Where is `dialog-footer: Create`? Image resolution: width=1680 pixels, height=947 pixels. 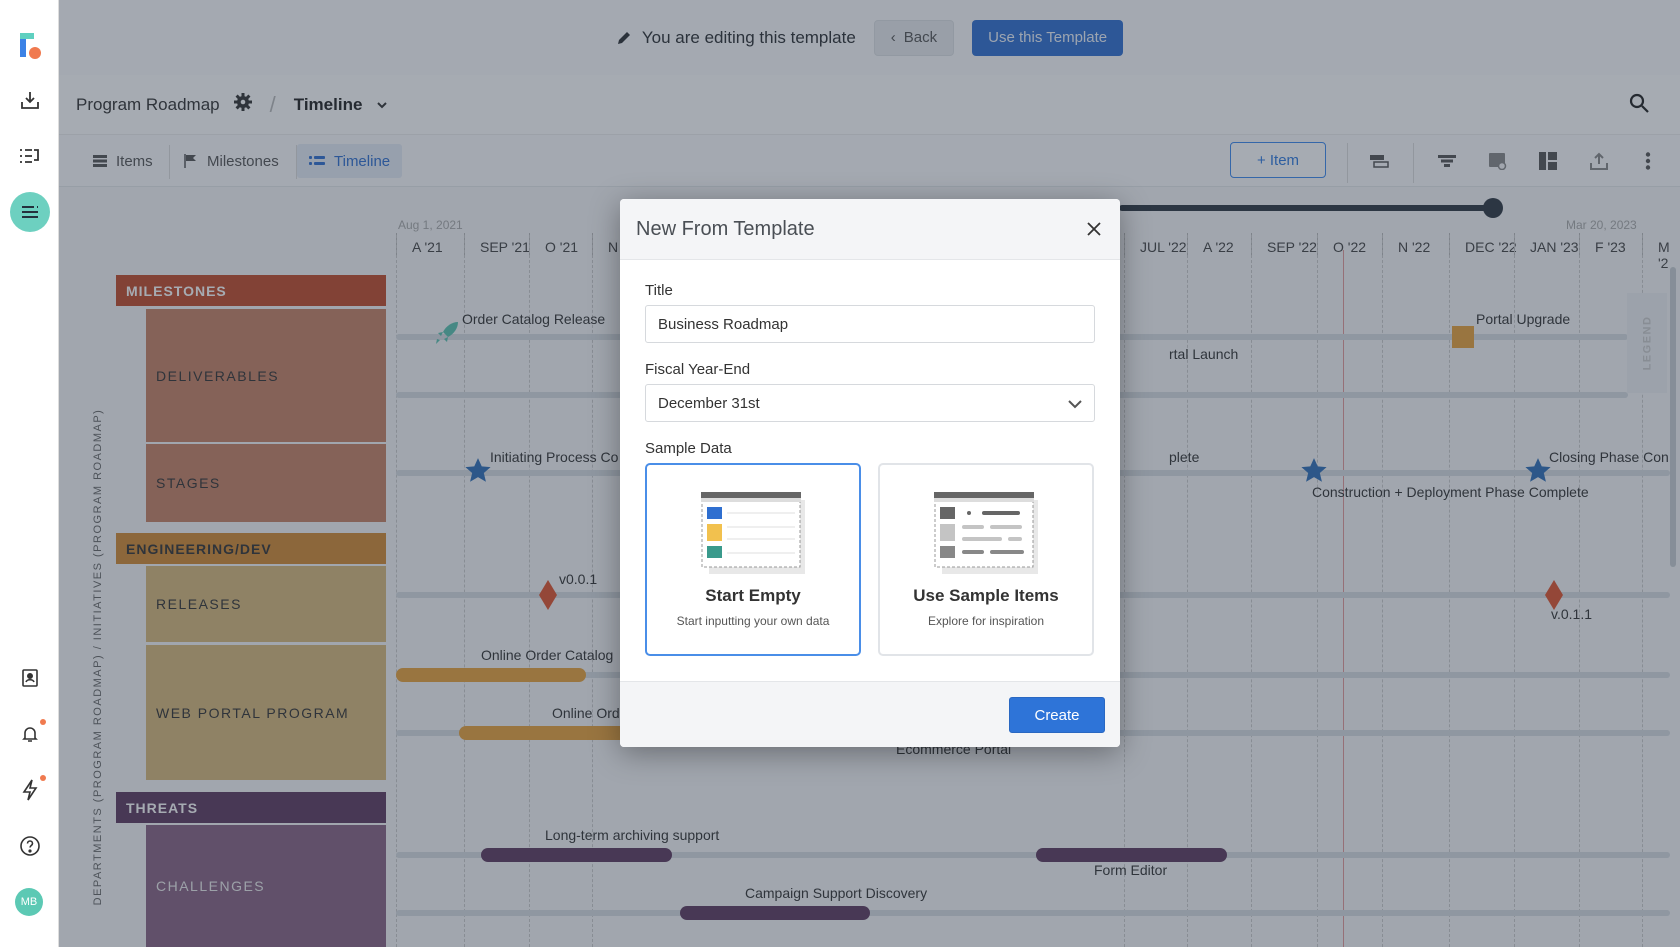 dialog-footer: Create is located at coordinates (870, 714).